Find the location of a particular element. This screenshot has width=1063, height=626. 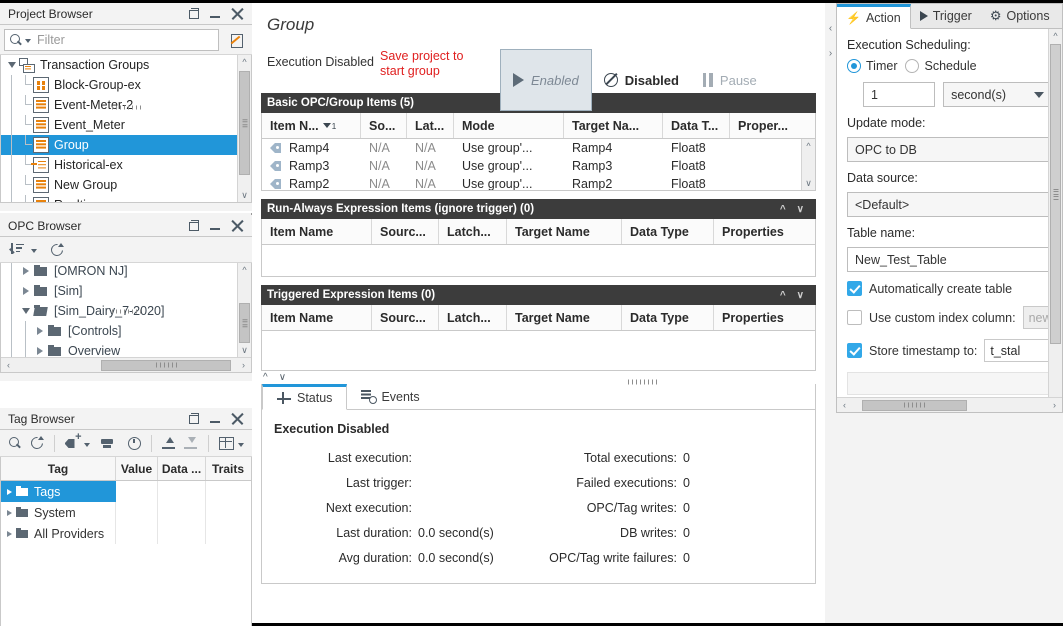

import-tags-button is located at coordinates (169, 443).